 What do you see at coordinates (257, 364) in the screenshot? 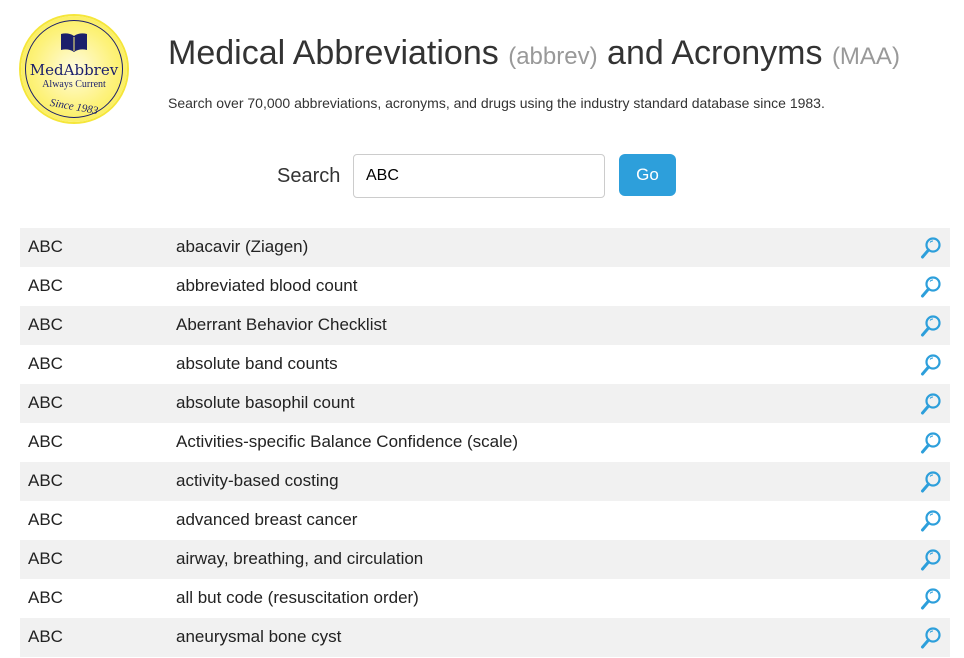
I see `definition: absolute band counts` at bounding box center [257, 364].